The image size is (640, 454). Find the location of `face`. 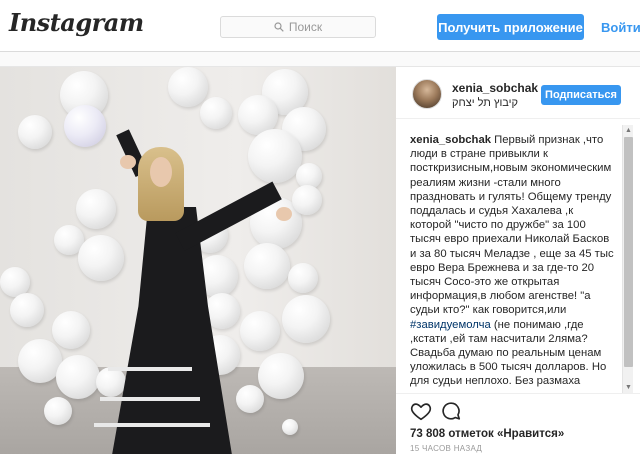

face is located at coordinates (161, 172).